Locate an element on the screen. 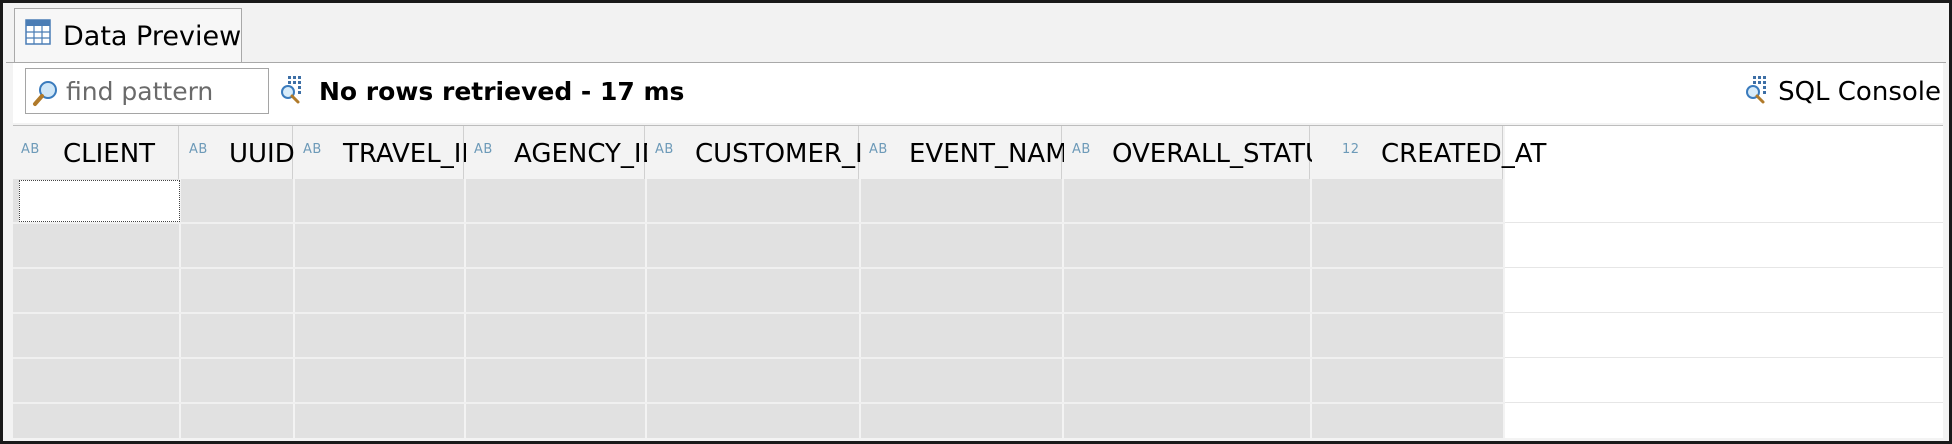  column-overall-status: AB OVERALL_STATUS is located at coordinates (1202, 282).